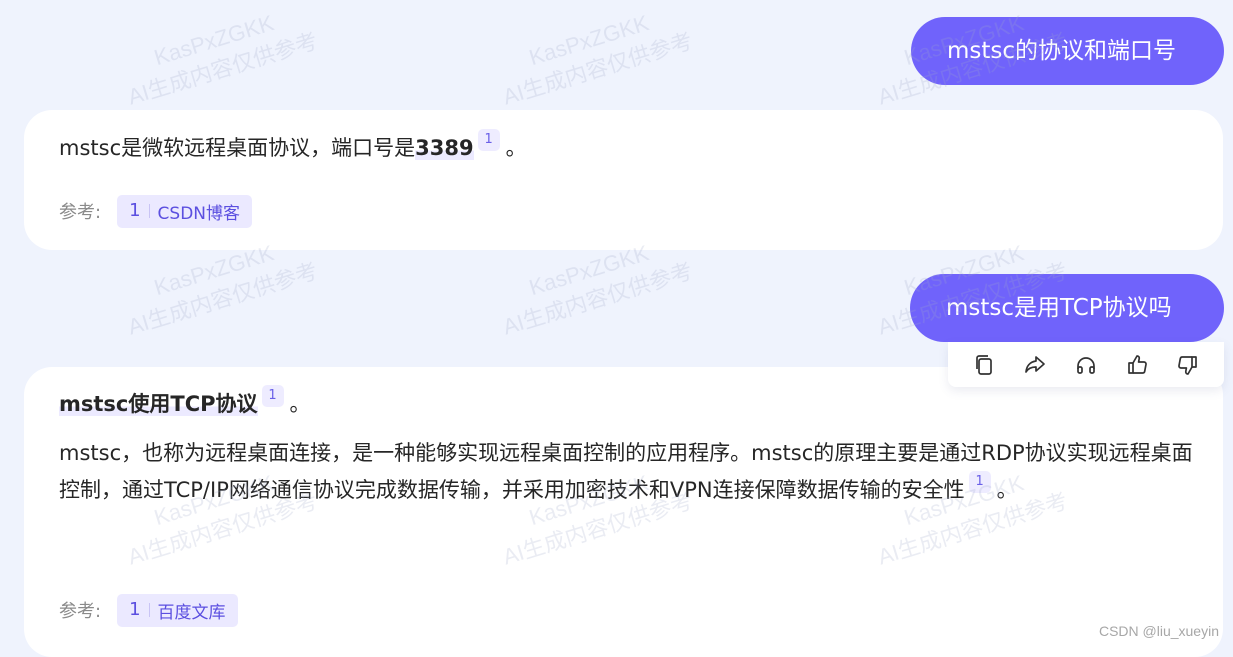 Image resolution: width=1233 pixels, height=657 pixels. I want to click on like-button, so click(1137, 365).